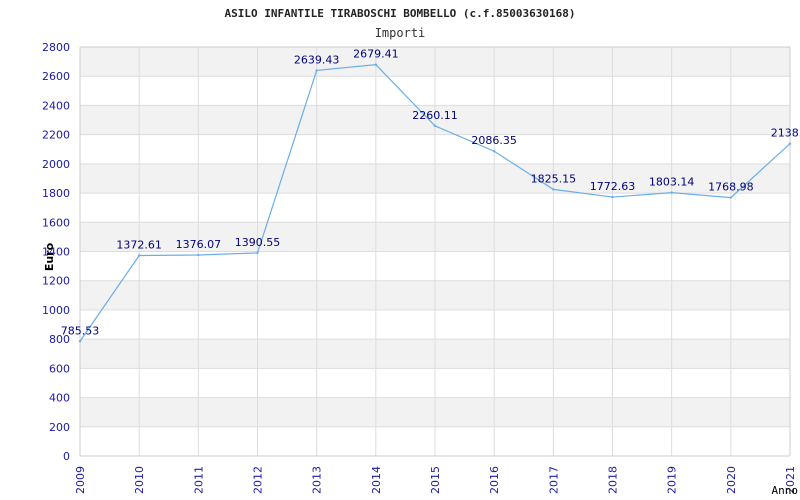  What do you see at coordinates (672, 480) in the screenshot?
I see `x-tick-label: 2019` at bounding box center [672, 480].